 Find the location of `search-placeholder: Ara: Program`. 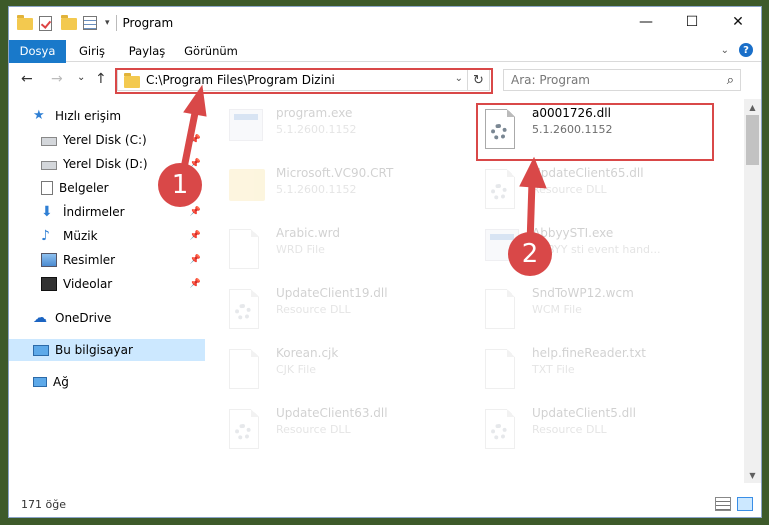

search-placeholder: Ara: Program is located at coordinates (550, 80).